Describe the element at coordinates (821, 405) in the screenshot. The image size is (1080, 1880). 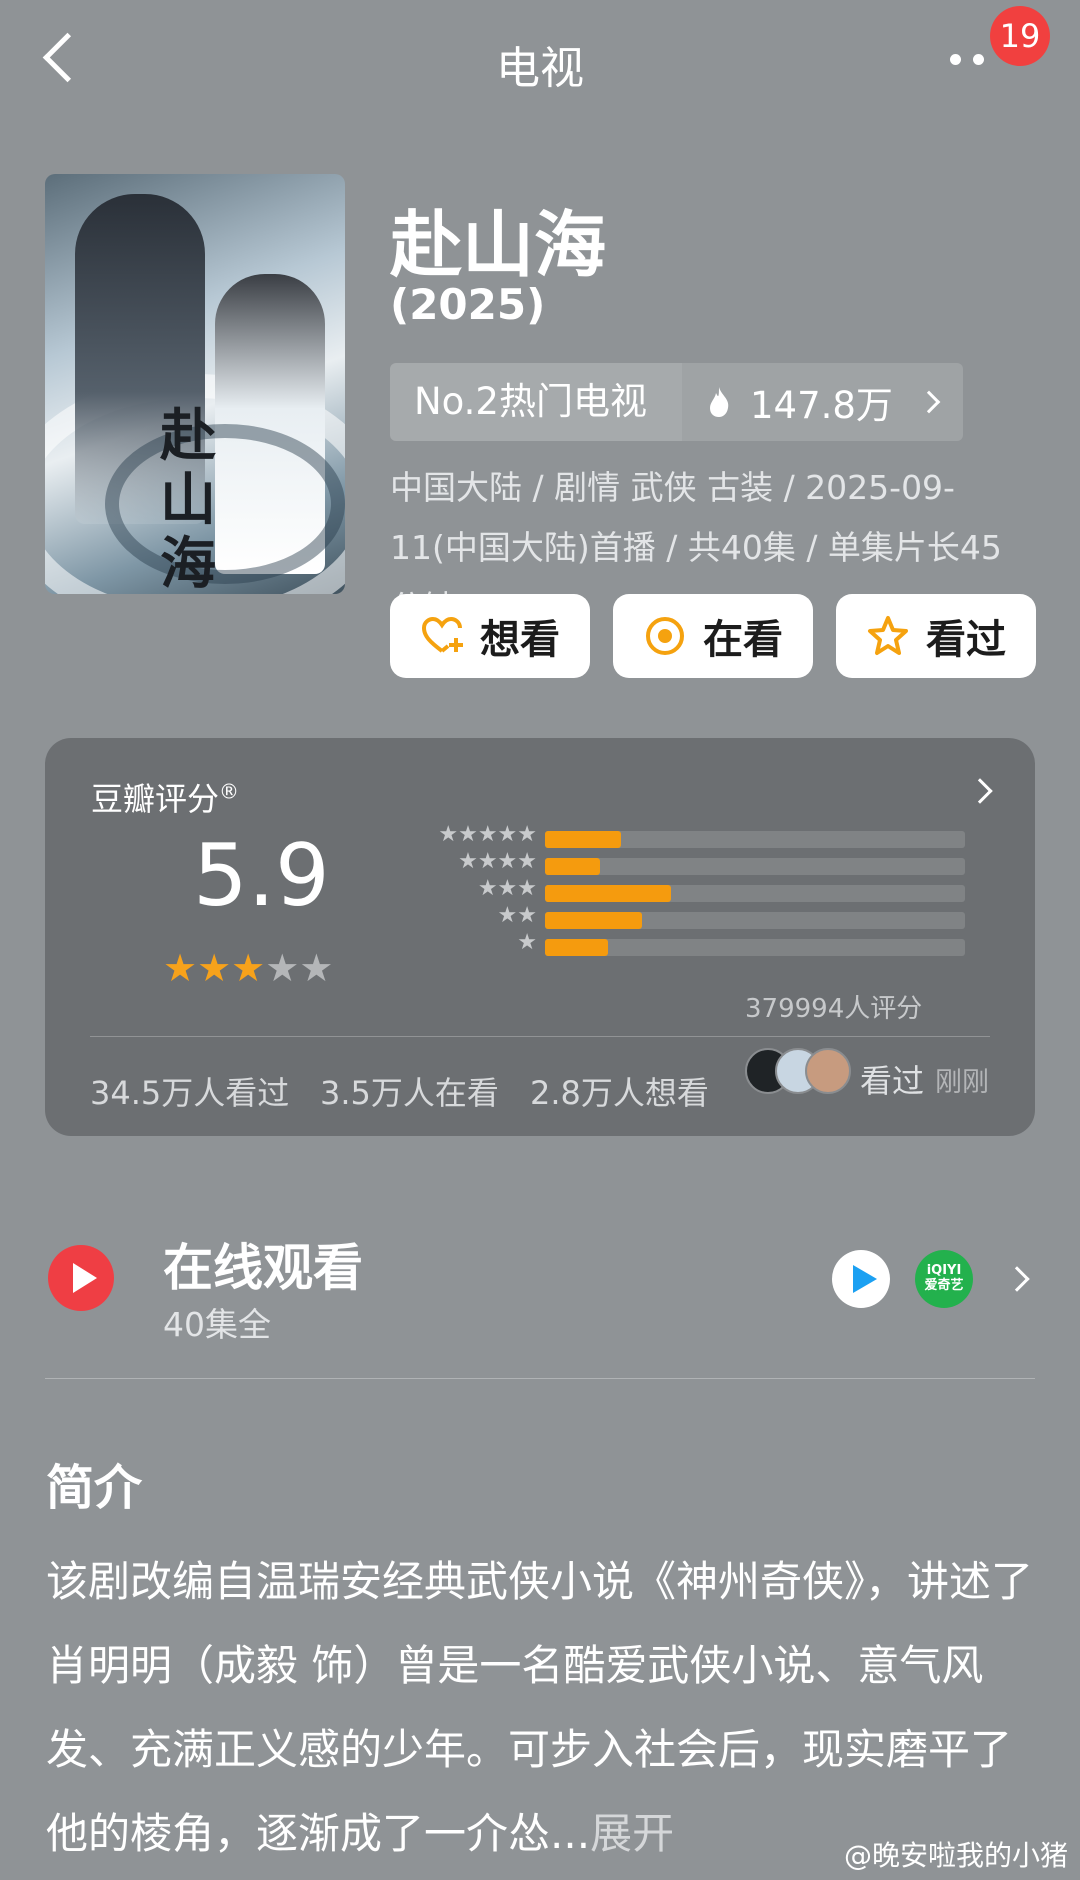
I see `heat-count: 147.8万` at that location.